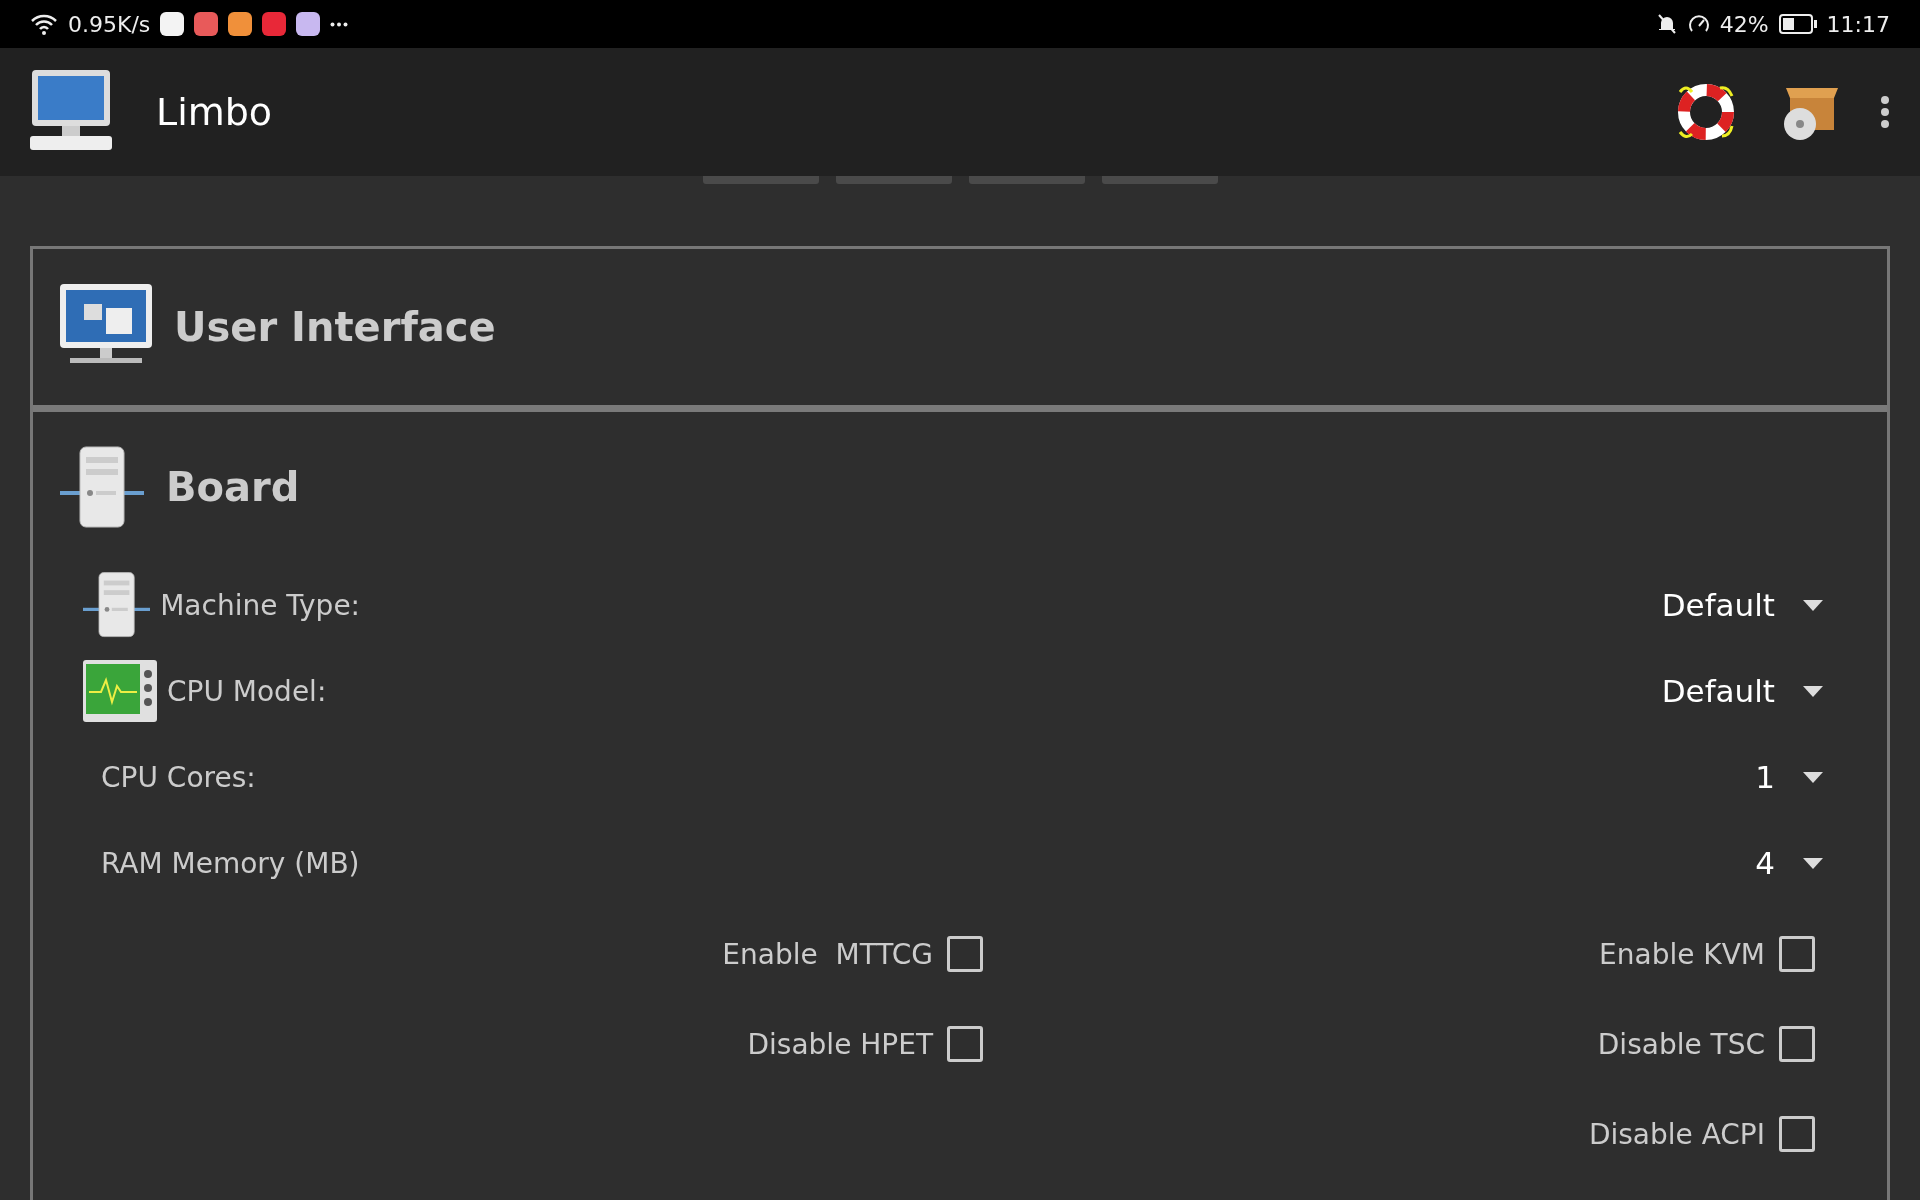 This screenshot has width=1920, height=1200. I want to click on checkbox-label: Disable ACPI, so click(1676, 1134).